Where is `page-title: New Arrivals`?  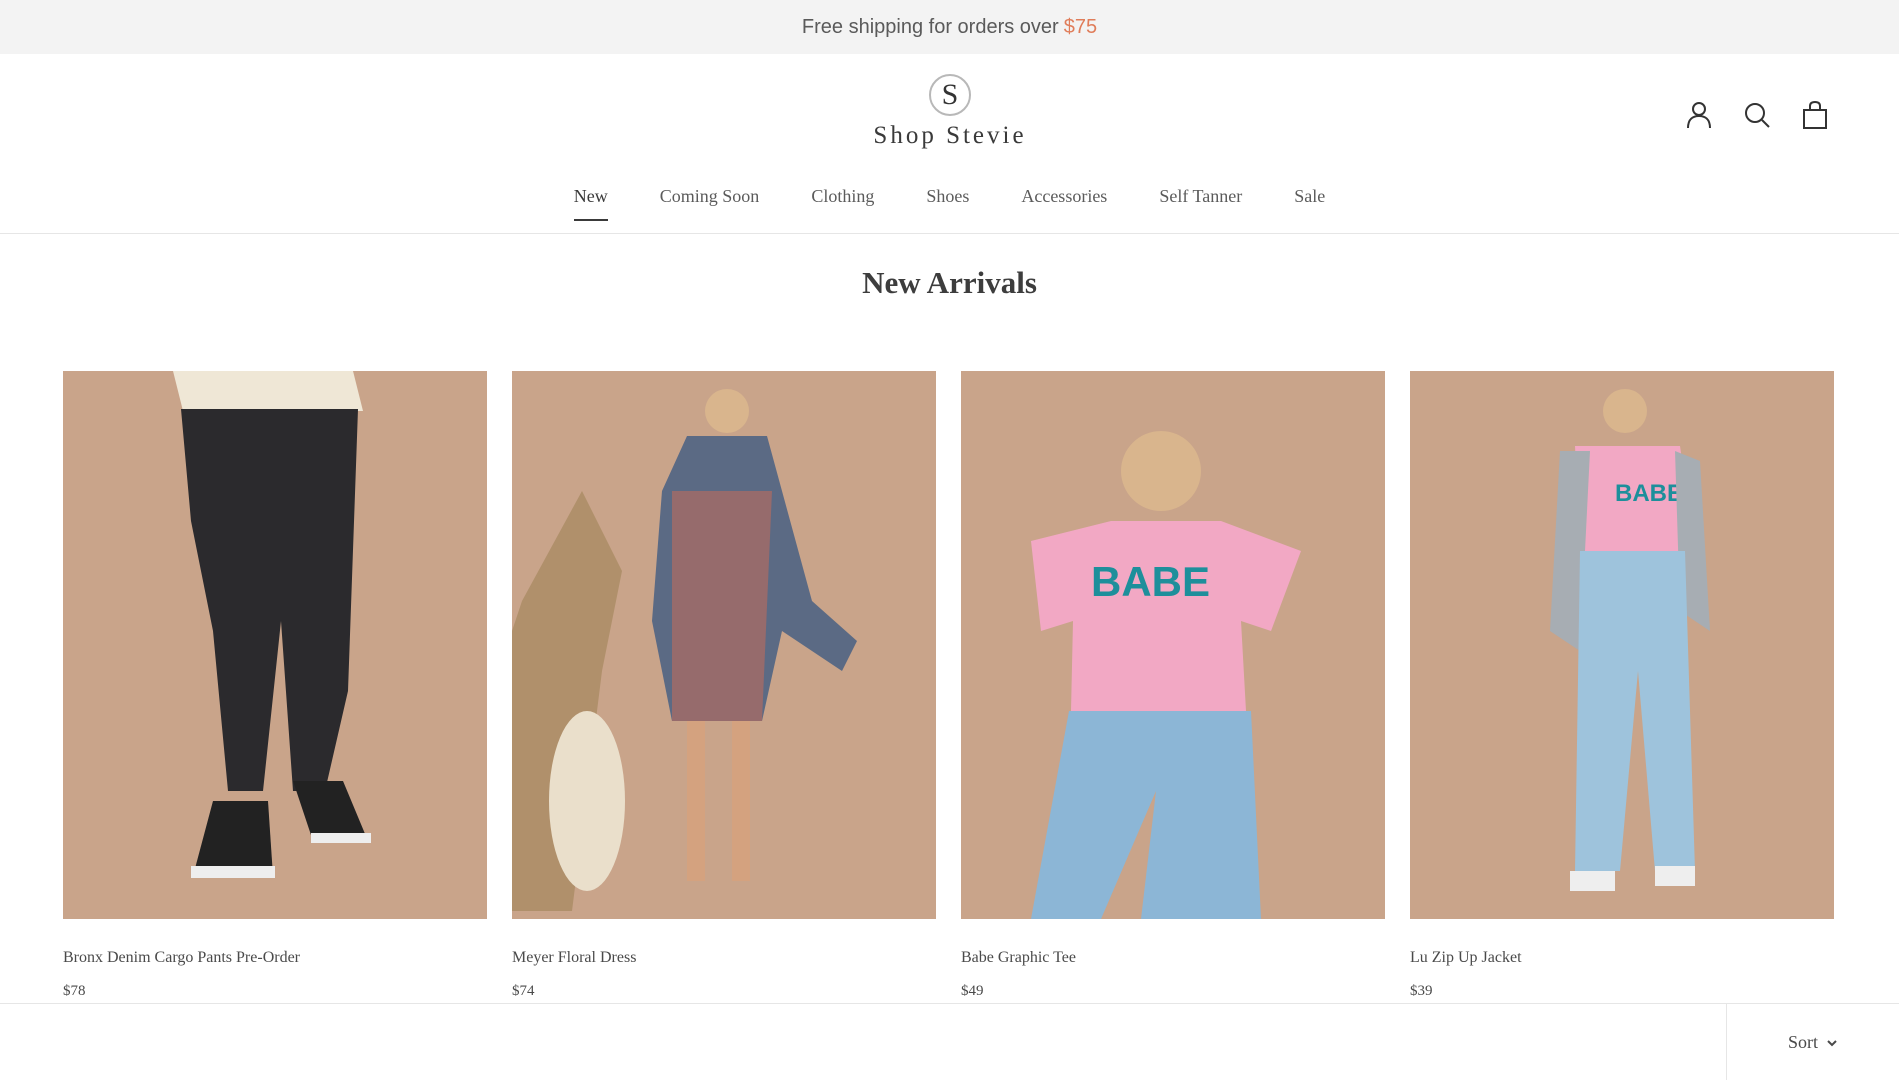 page-title: New Arrivals is located at coordinates (949, 282).